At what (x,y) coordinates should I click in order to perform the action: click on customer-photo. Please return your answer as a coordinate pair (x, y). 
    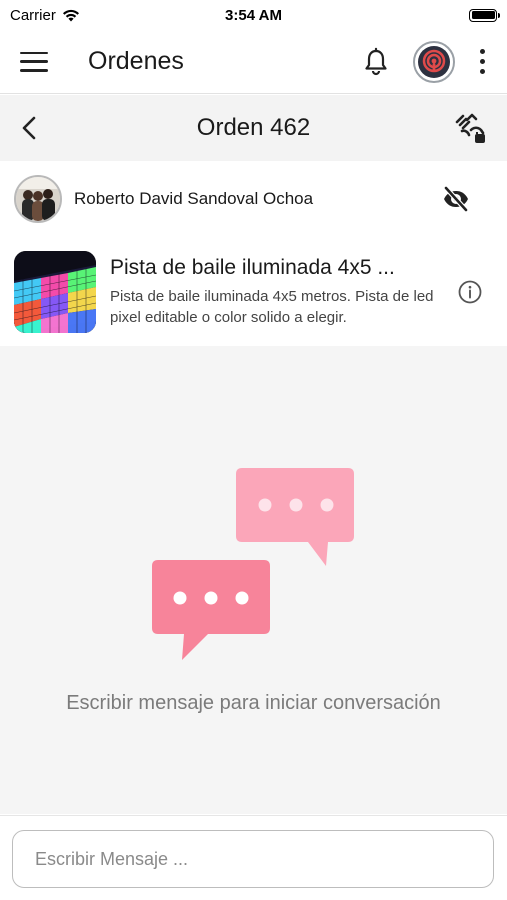
    Looking at the image, I should click on (38, 199).